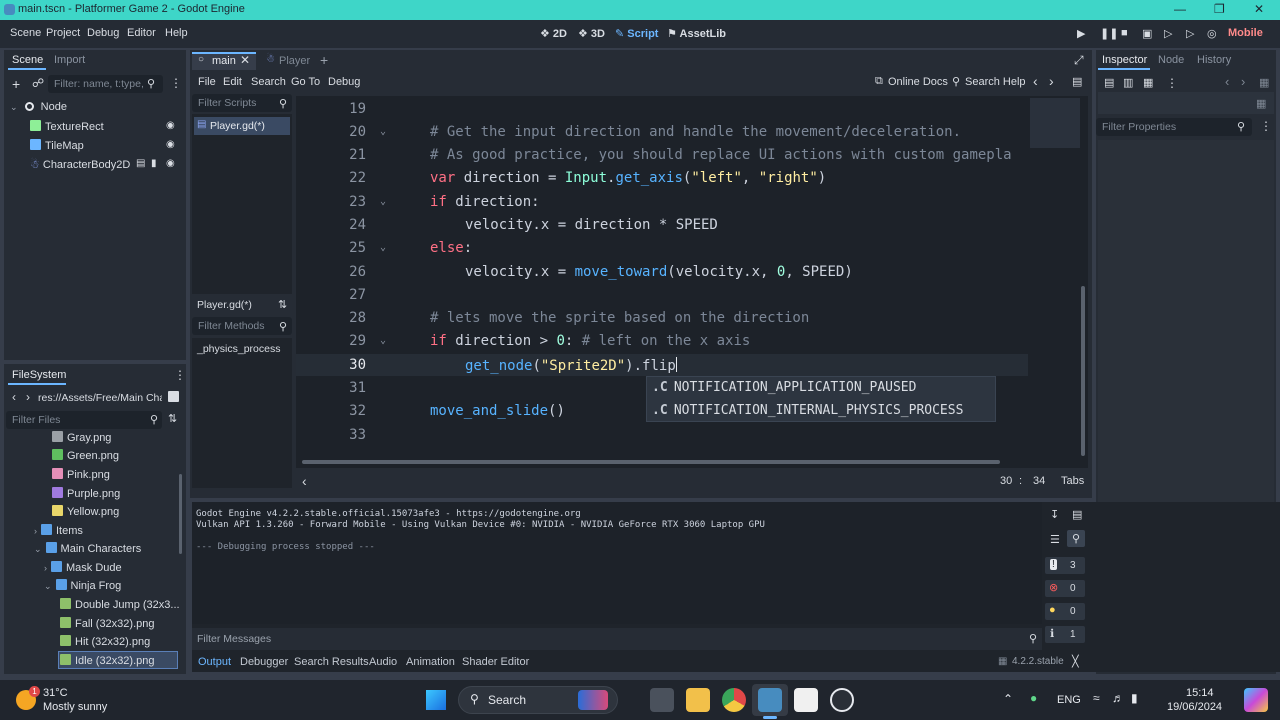 Image resolution: width=1280 pixels, height=720 pixels. What do you see at coordinates (107, 660) in the screenshot?
I see `file-item-selected: Idle (32x32).png` at bounding box center [107, 660].